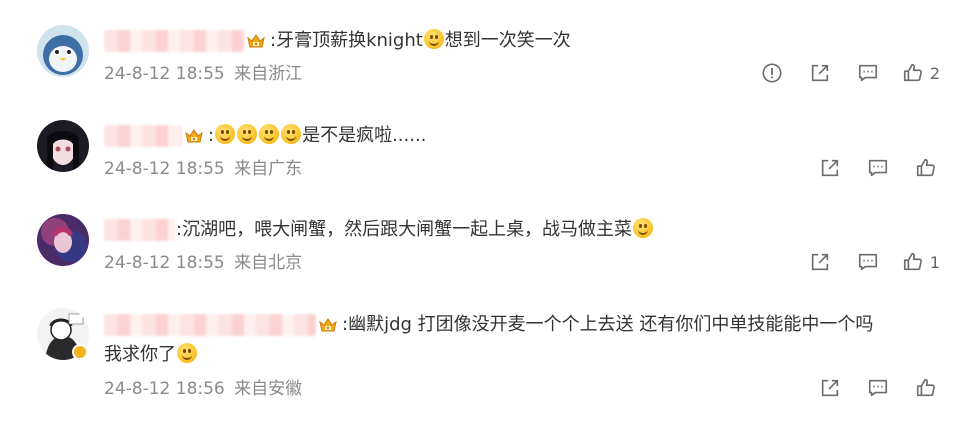 The height and width of the screenshot is (426, 960). I want to click on comment-text: :沉湖吧，喂大闸蟹，然后跟大闸蟹一起上桌，战马做主菜, so click(404, 229).